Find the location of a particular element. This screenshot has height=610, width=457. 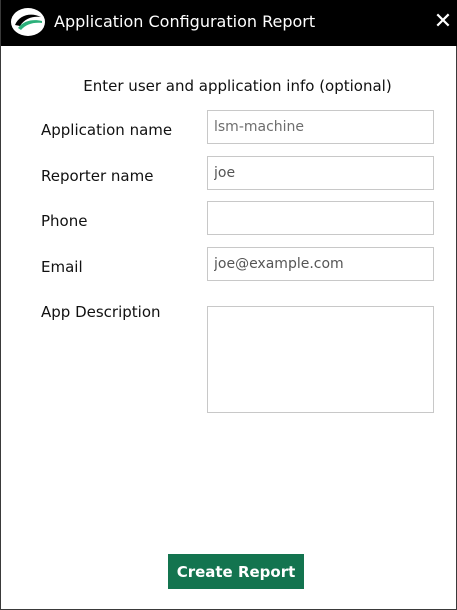

create-report-button: Create Report is located at coordinates (236, 571).